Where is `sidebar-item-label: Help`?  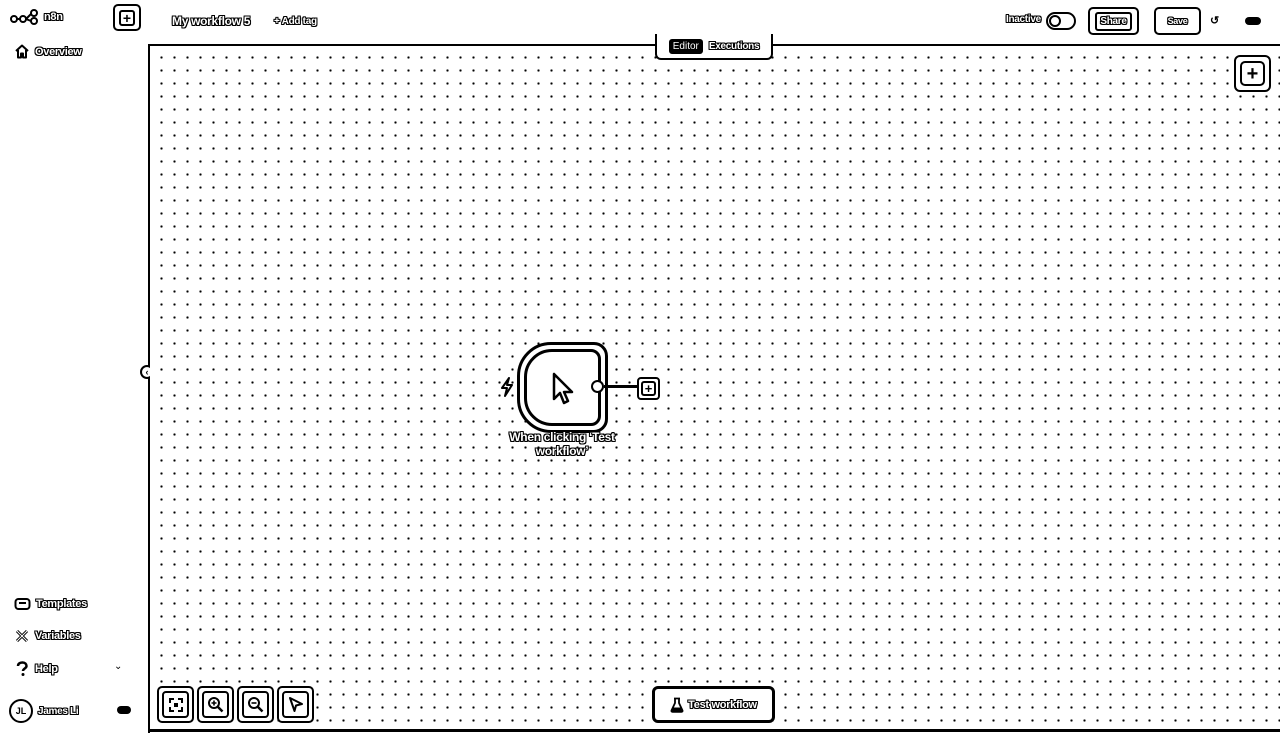
sidebar-item-label: Help is located at coordinates (46, 669).